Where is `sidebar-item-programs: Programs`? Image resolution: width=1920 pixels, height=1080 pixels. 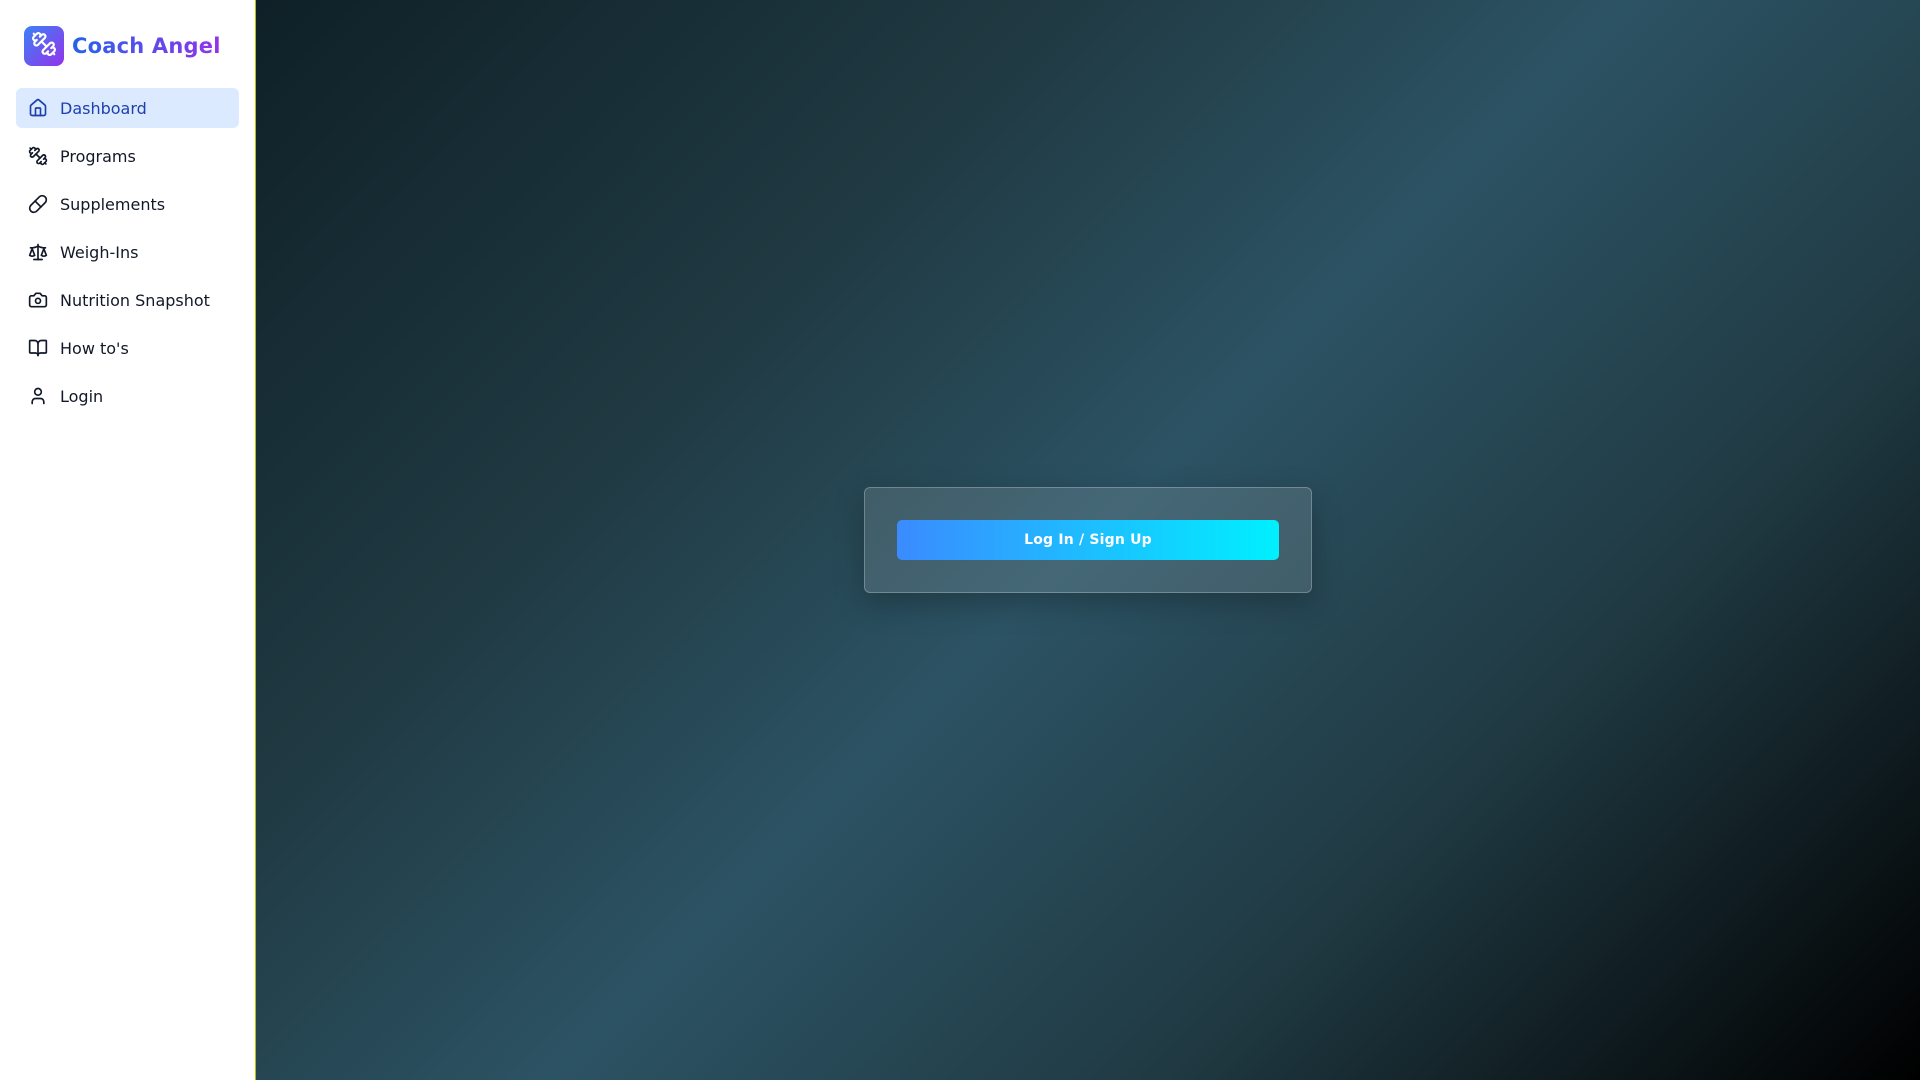 sidebar-item-programs: Programs is located at coordinates (127, 156).